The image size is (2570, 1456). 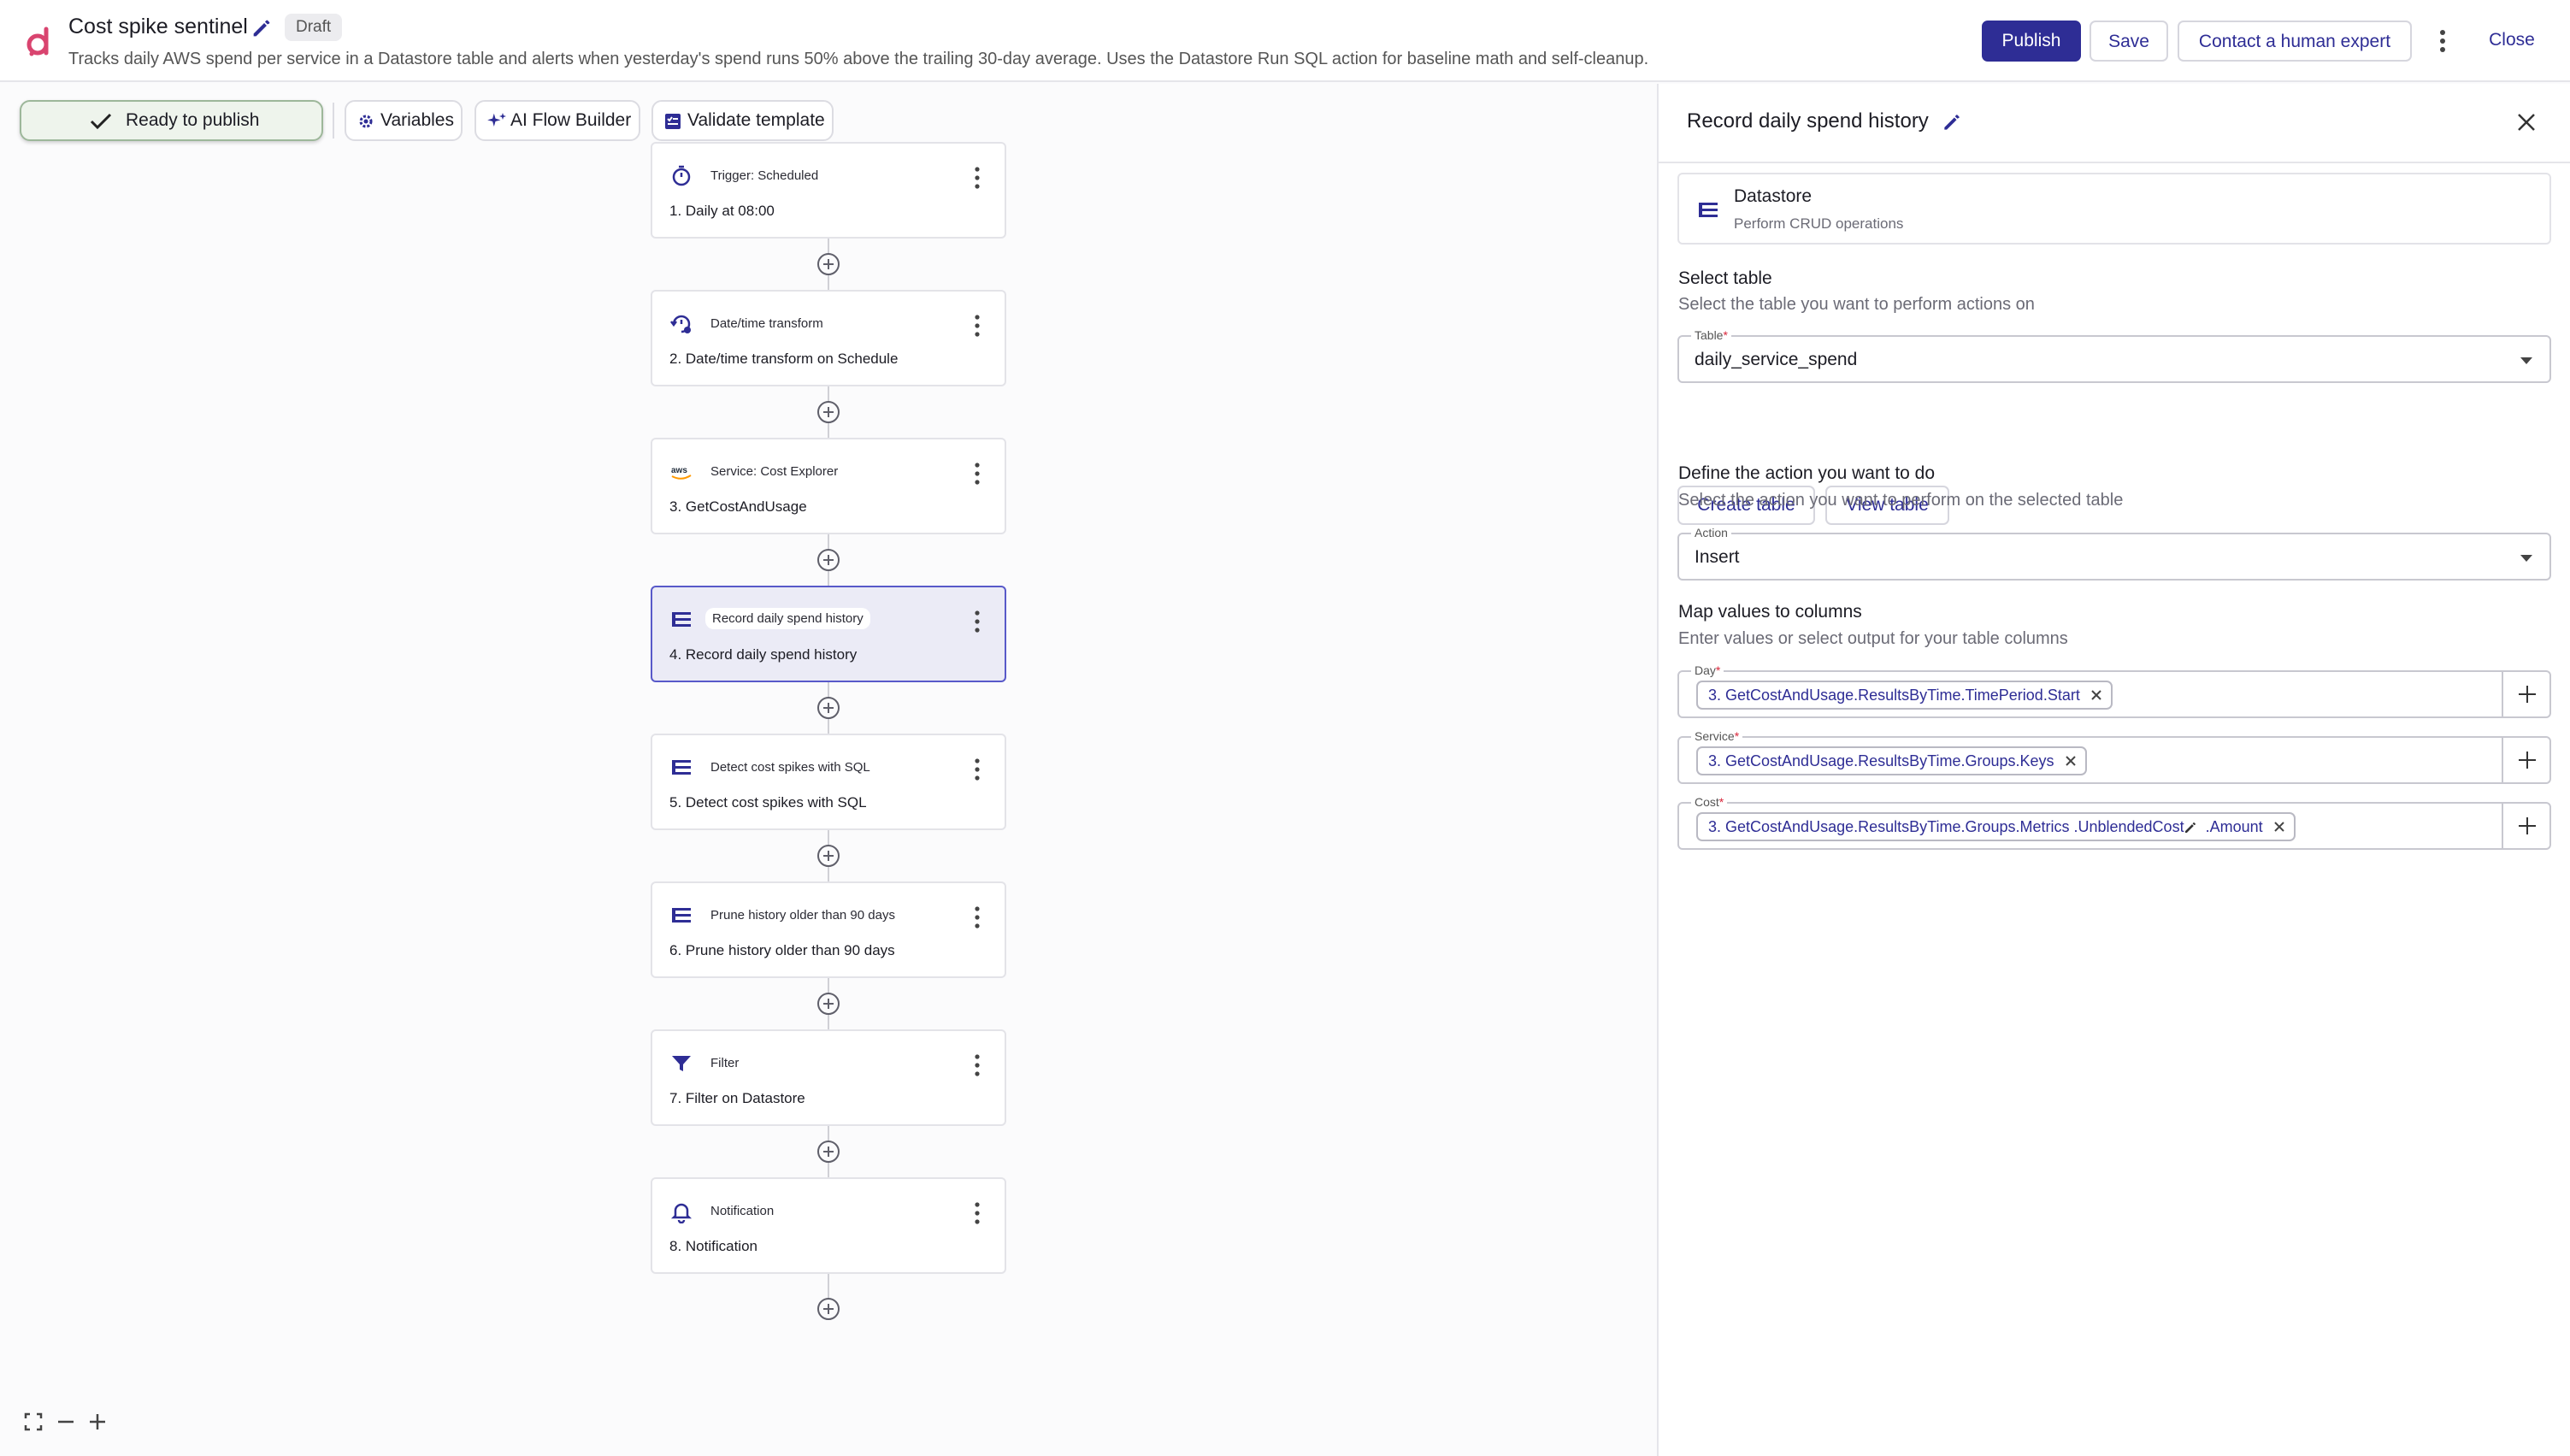 What do you see at coordinates (2114, 553) in the screenshot?
I see `action-select: Action Insert` at bounding box center [2114, 553].